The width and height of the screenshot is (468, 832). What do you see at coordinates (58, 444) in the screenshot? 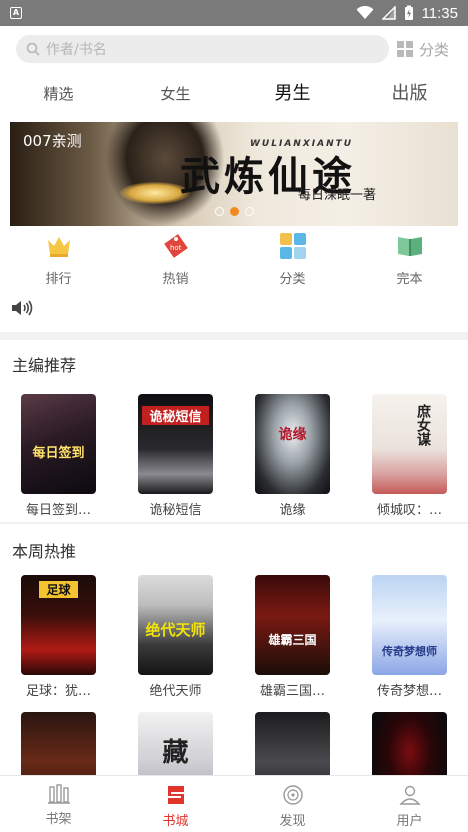
I see `book-cover: 每日签到` at bounding box center [58, 444].